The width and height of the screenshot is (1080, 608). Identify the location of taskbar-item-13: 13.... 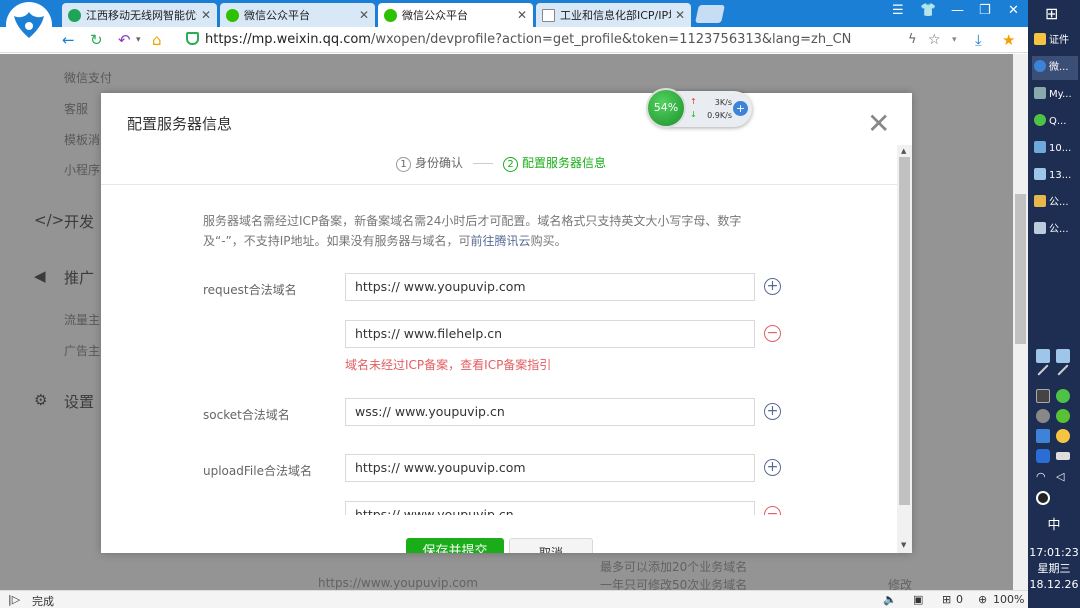
(1055, 176).